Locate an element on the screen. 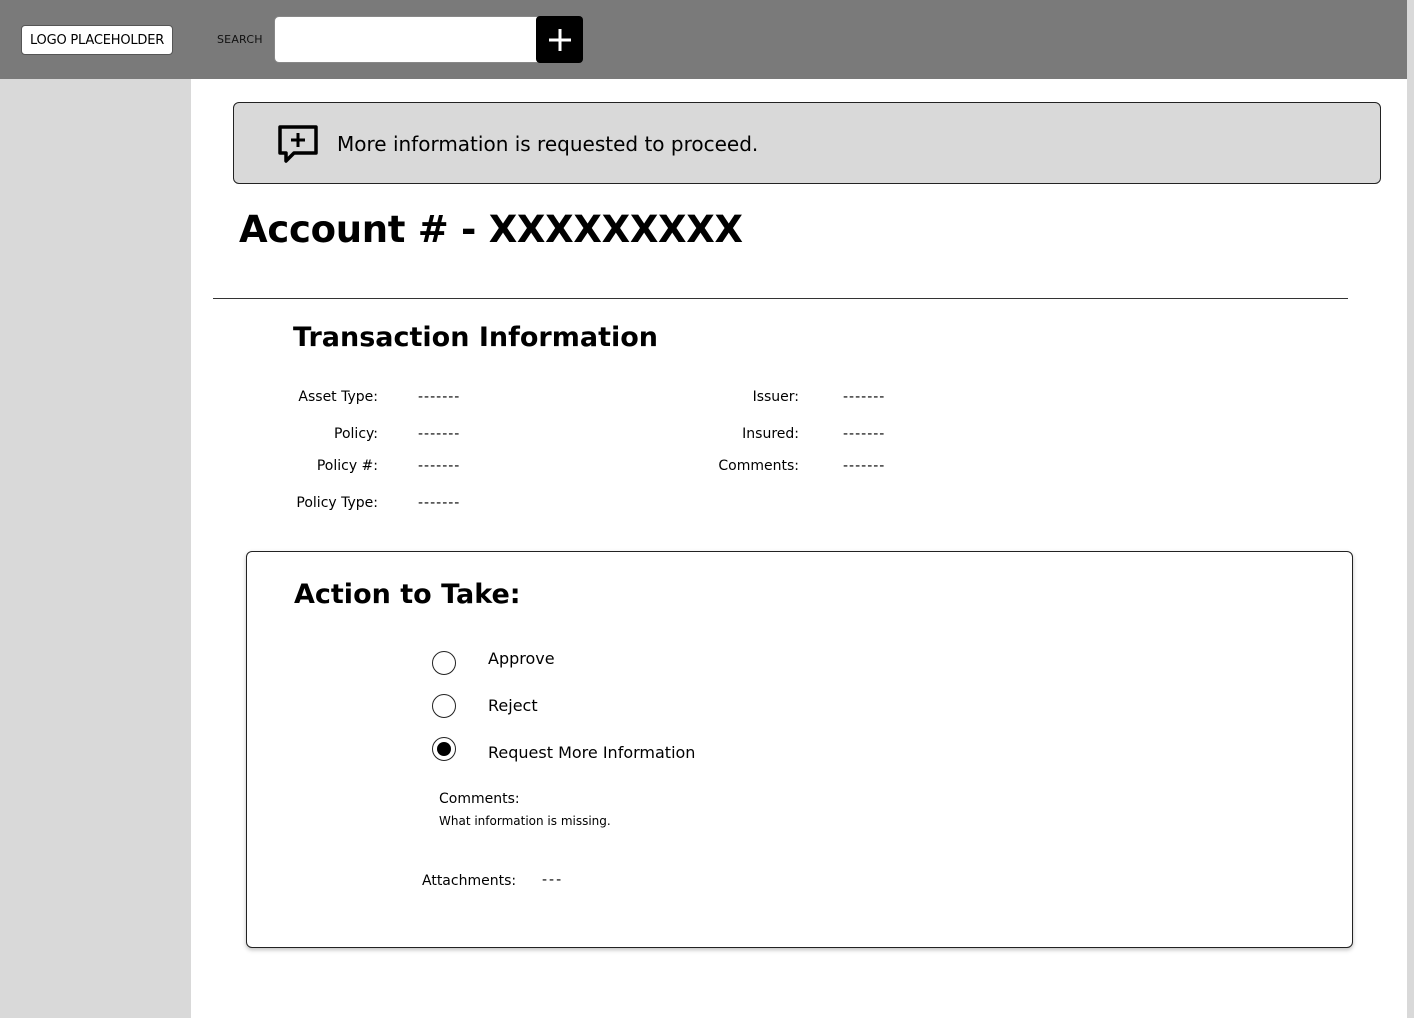 The height and width of the screenshot is (1018, 1414). attachments-value: --- is located at coordinates (552, 880).